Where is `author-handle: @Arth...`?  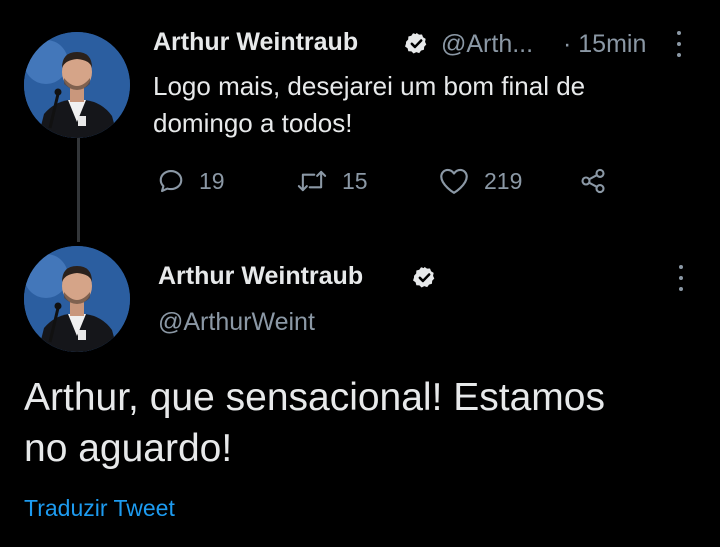 author-handle: @Arth... is located at coordinates (487, 44).